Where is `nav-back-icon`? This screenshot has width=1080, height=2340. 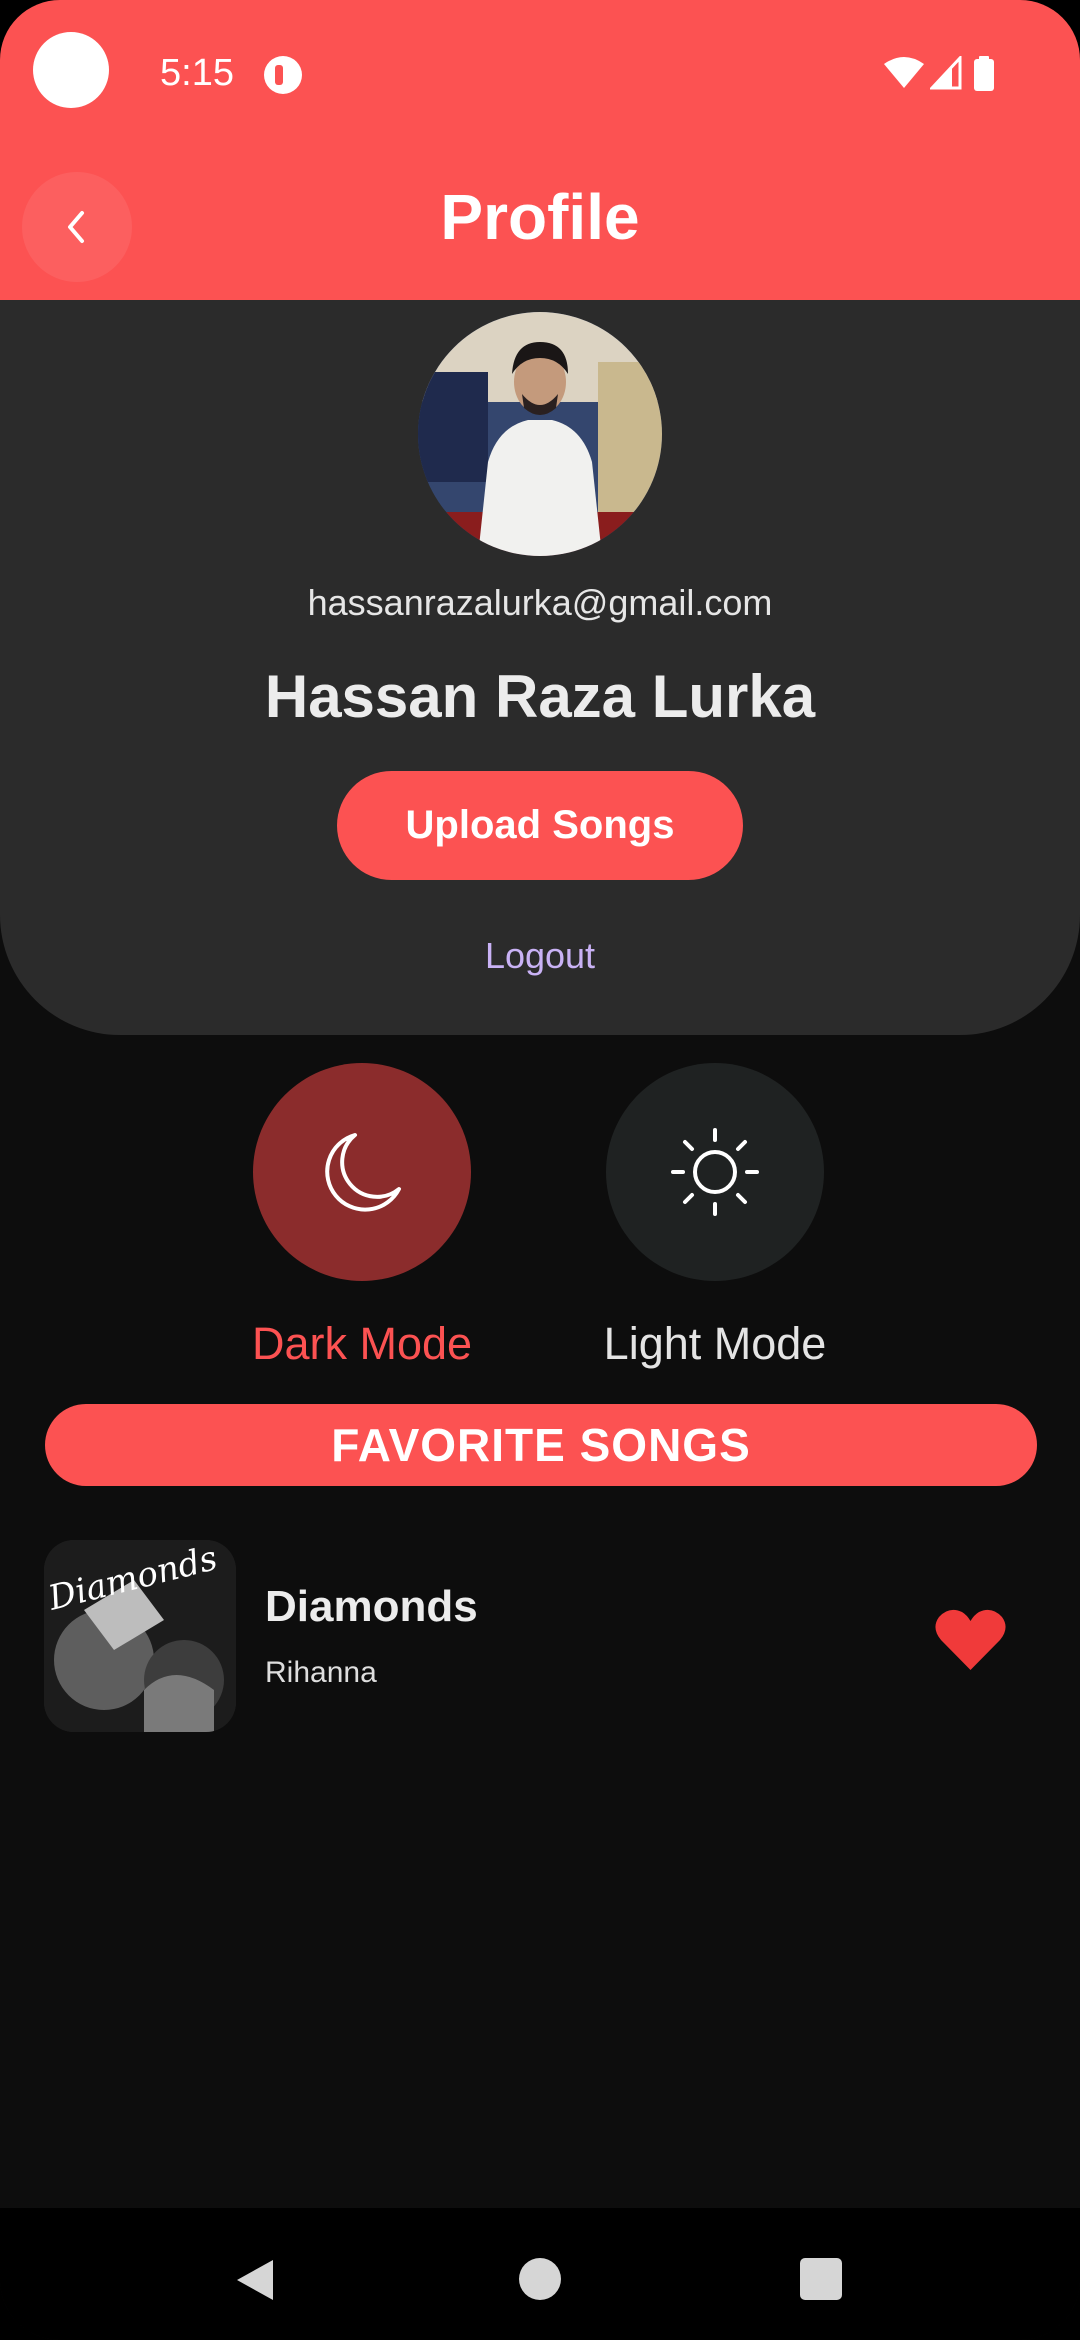 nav-back-icon is located at coordinates (255, 2280).